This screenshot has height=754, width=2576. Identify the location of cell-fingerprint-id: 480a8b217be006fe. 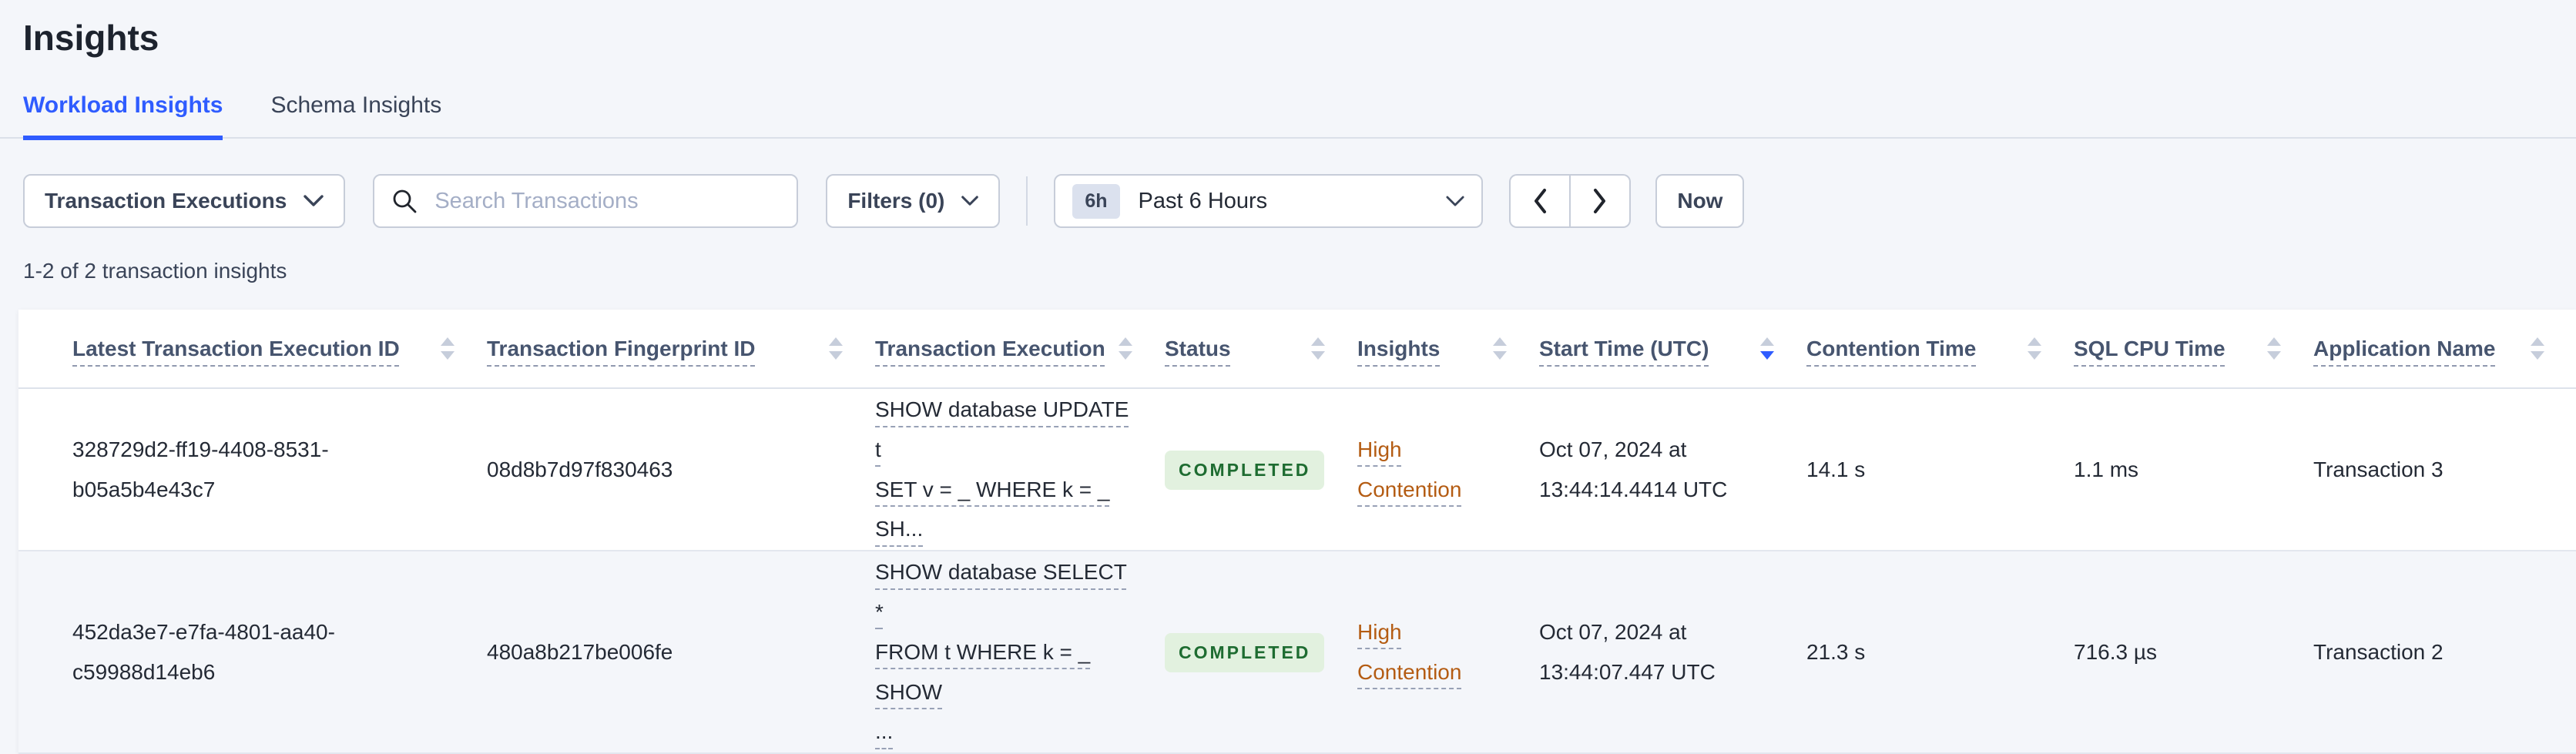
(580, 651).